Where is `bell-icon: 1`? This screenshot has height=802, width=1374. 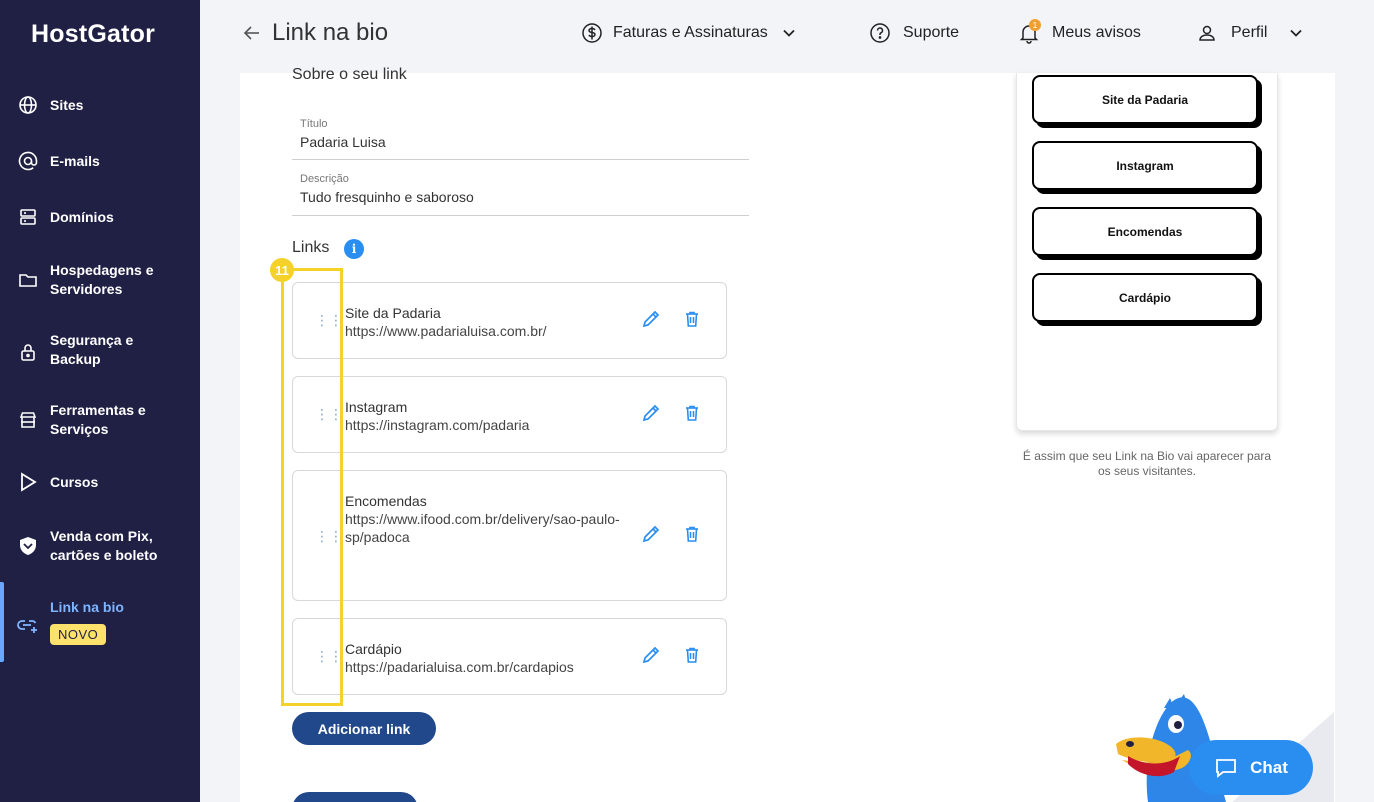 bell-icon: 1 is located at coordinates (1029, 31).